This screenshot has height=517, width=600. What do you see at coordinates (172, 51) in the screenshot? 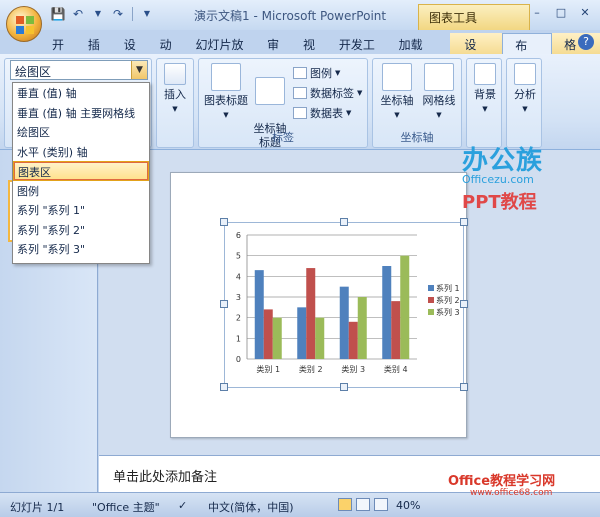
I see `tab-animations: 动画` at bounding box center [172, 51].